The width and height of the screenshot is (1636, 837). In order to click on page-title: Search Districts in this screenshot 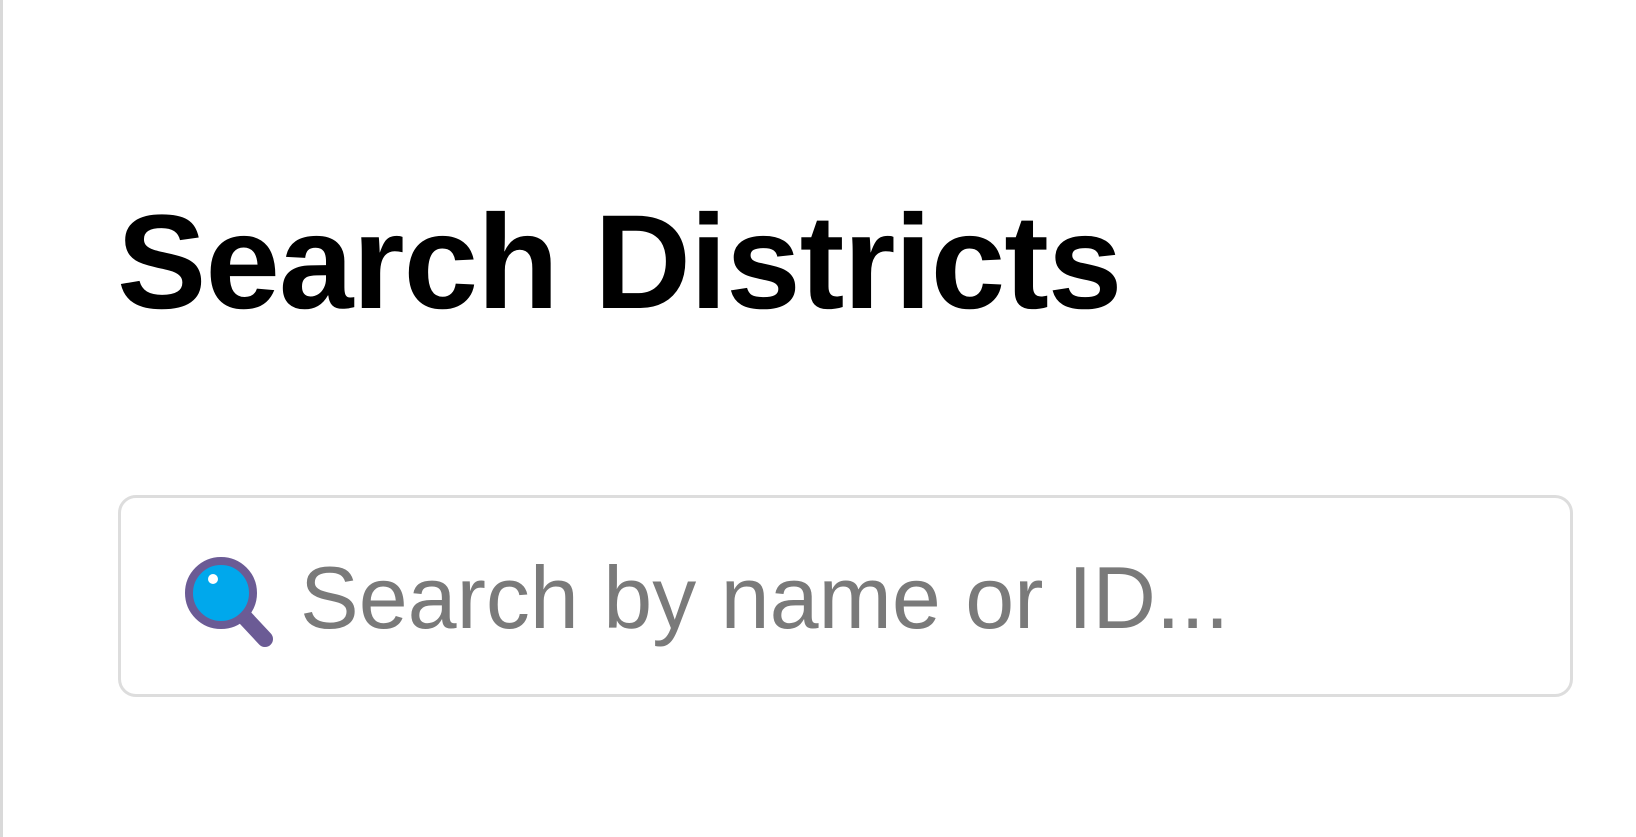, I will do `click(619, 262)`.